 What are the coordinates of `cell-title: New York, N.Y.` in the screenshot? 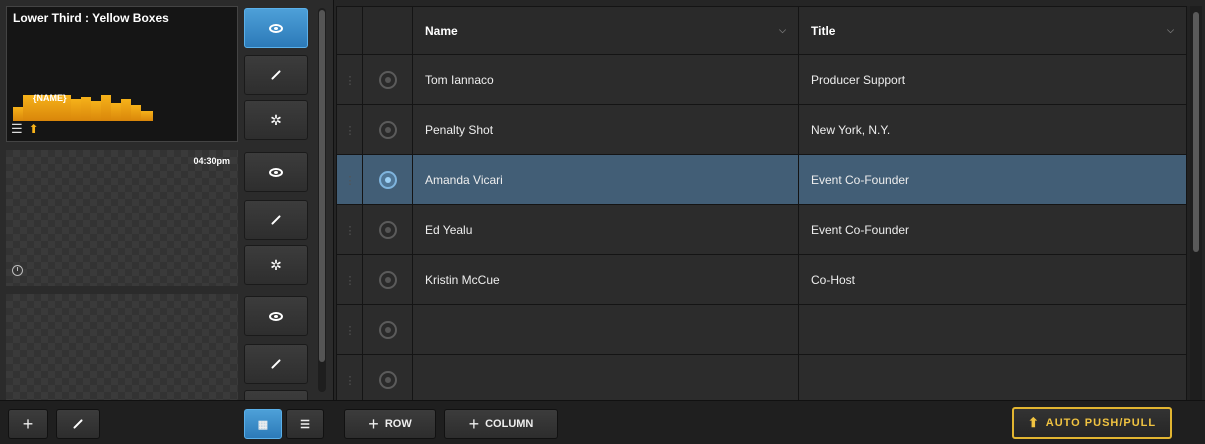 It's located at (992, 129).